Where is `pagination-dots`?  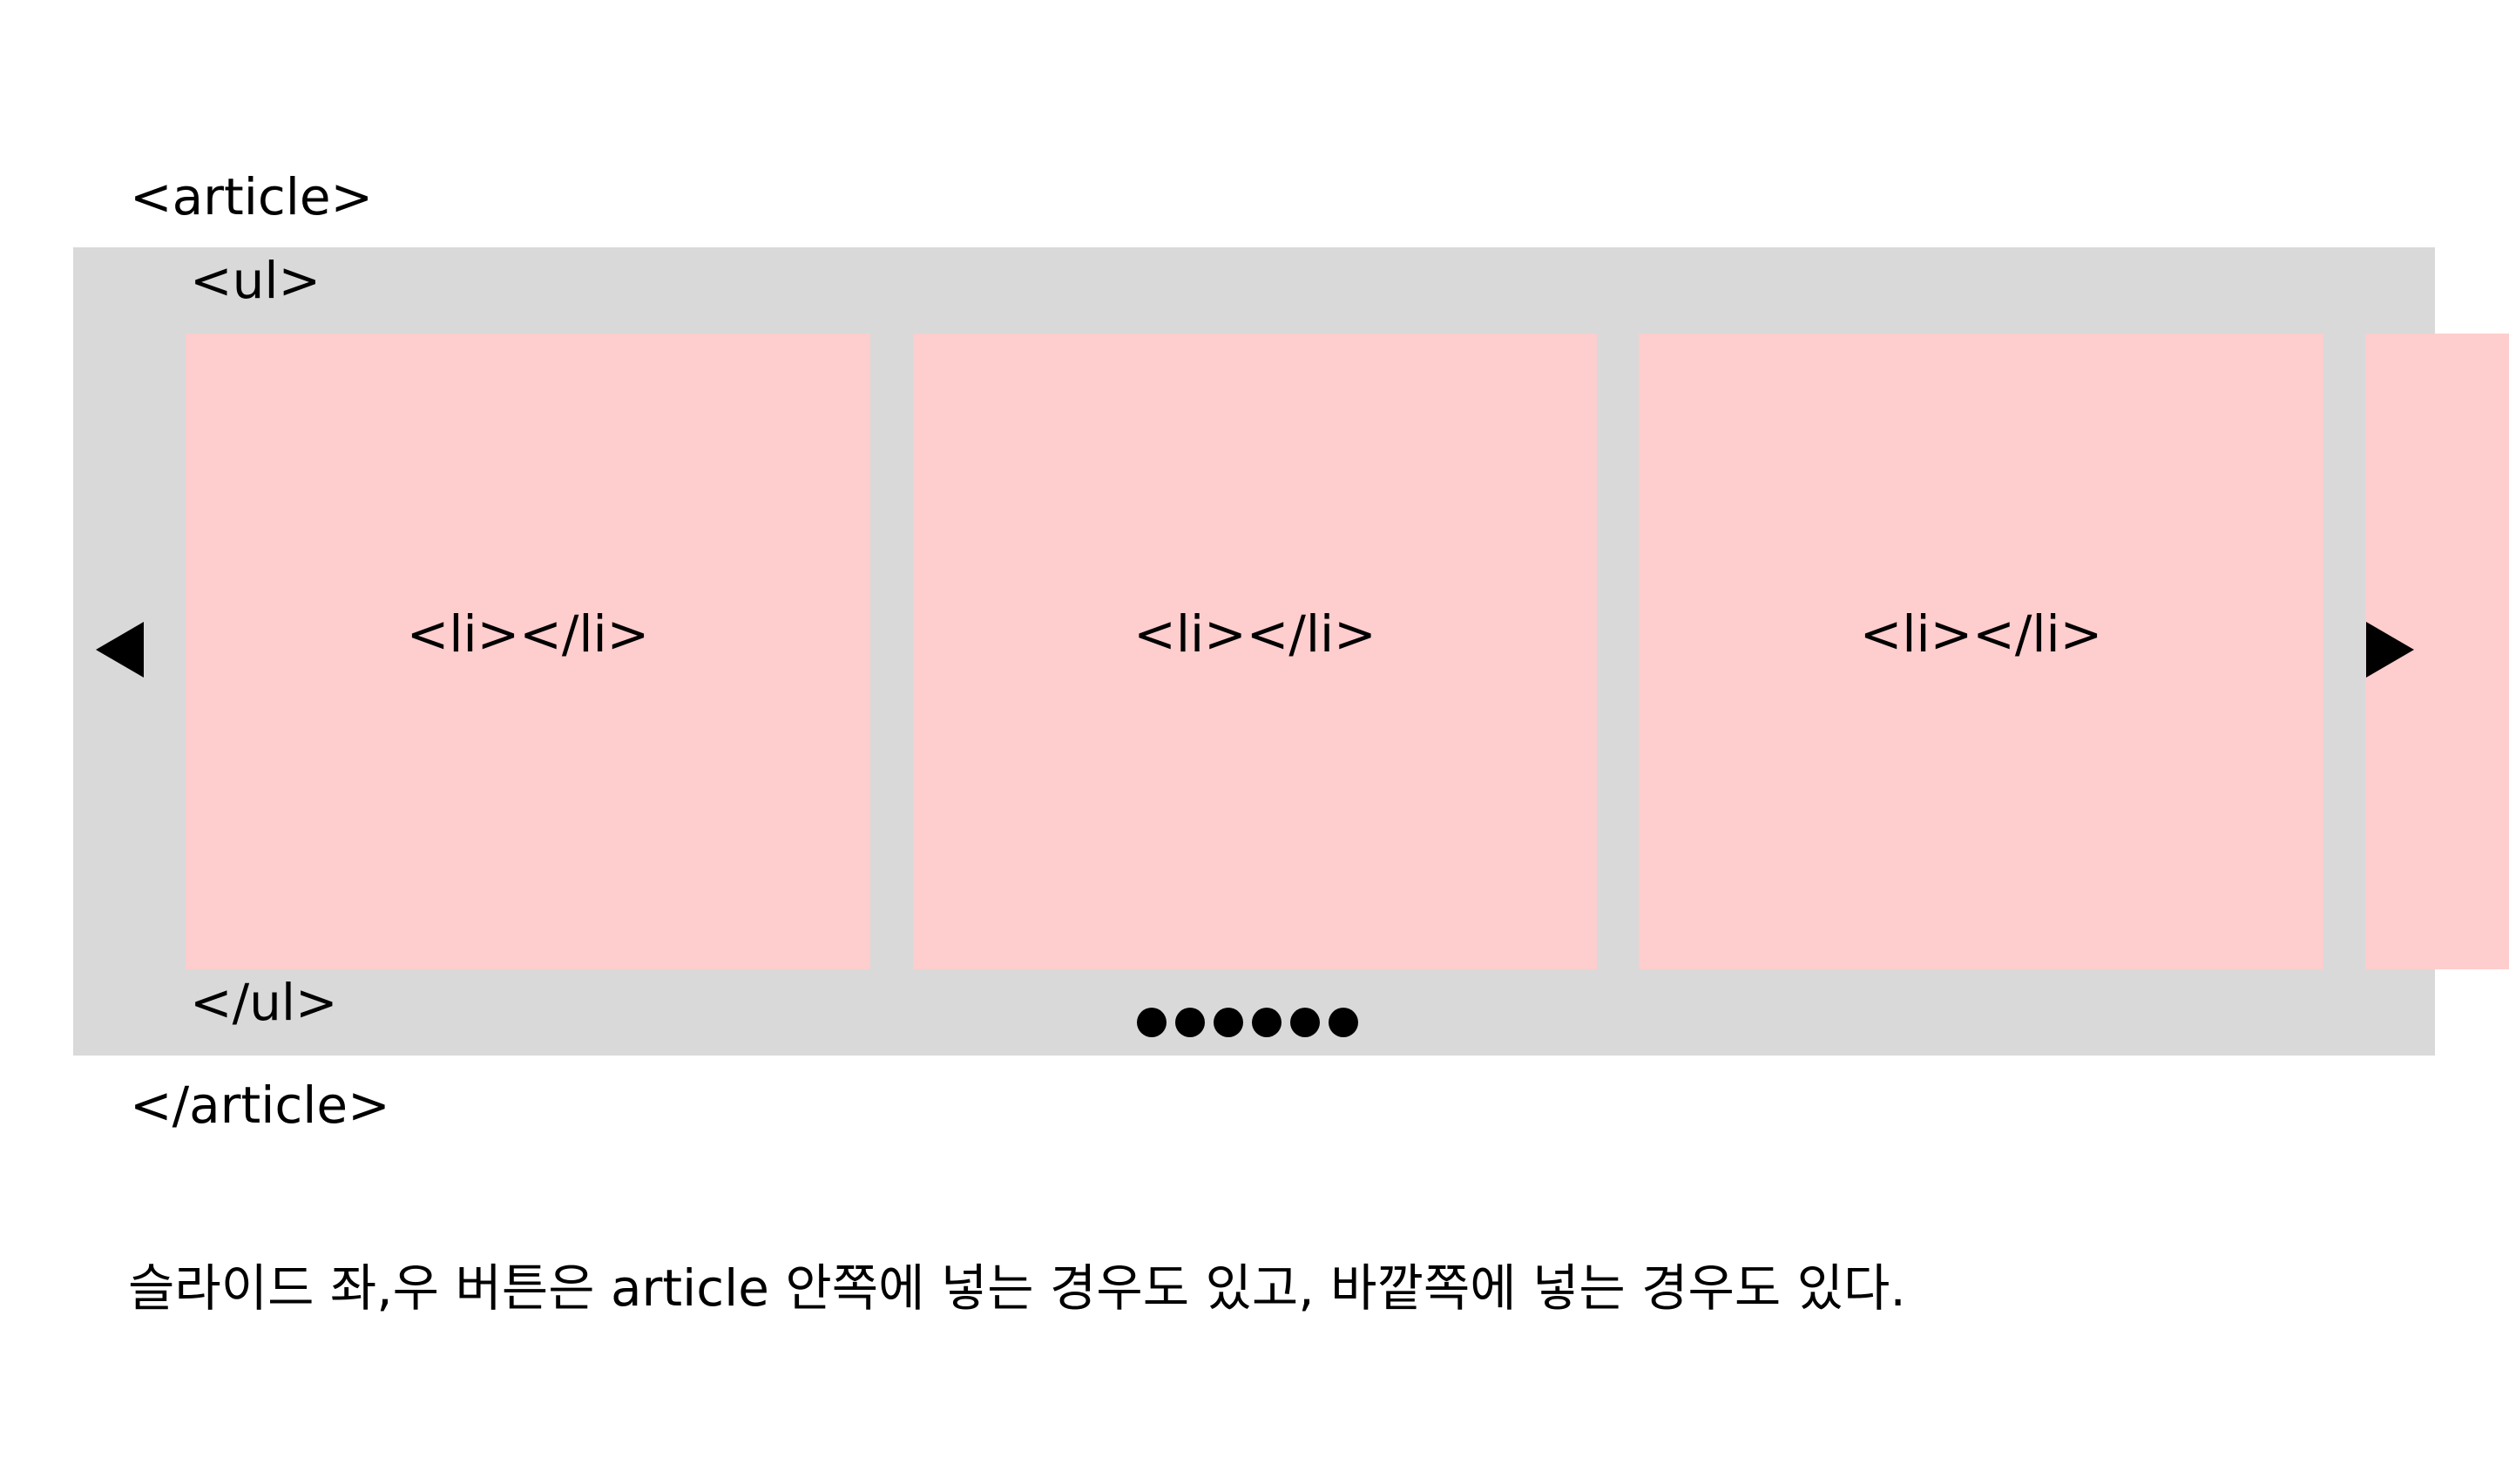 pagination-dots is located at coordinates (1247, 1023).